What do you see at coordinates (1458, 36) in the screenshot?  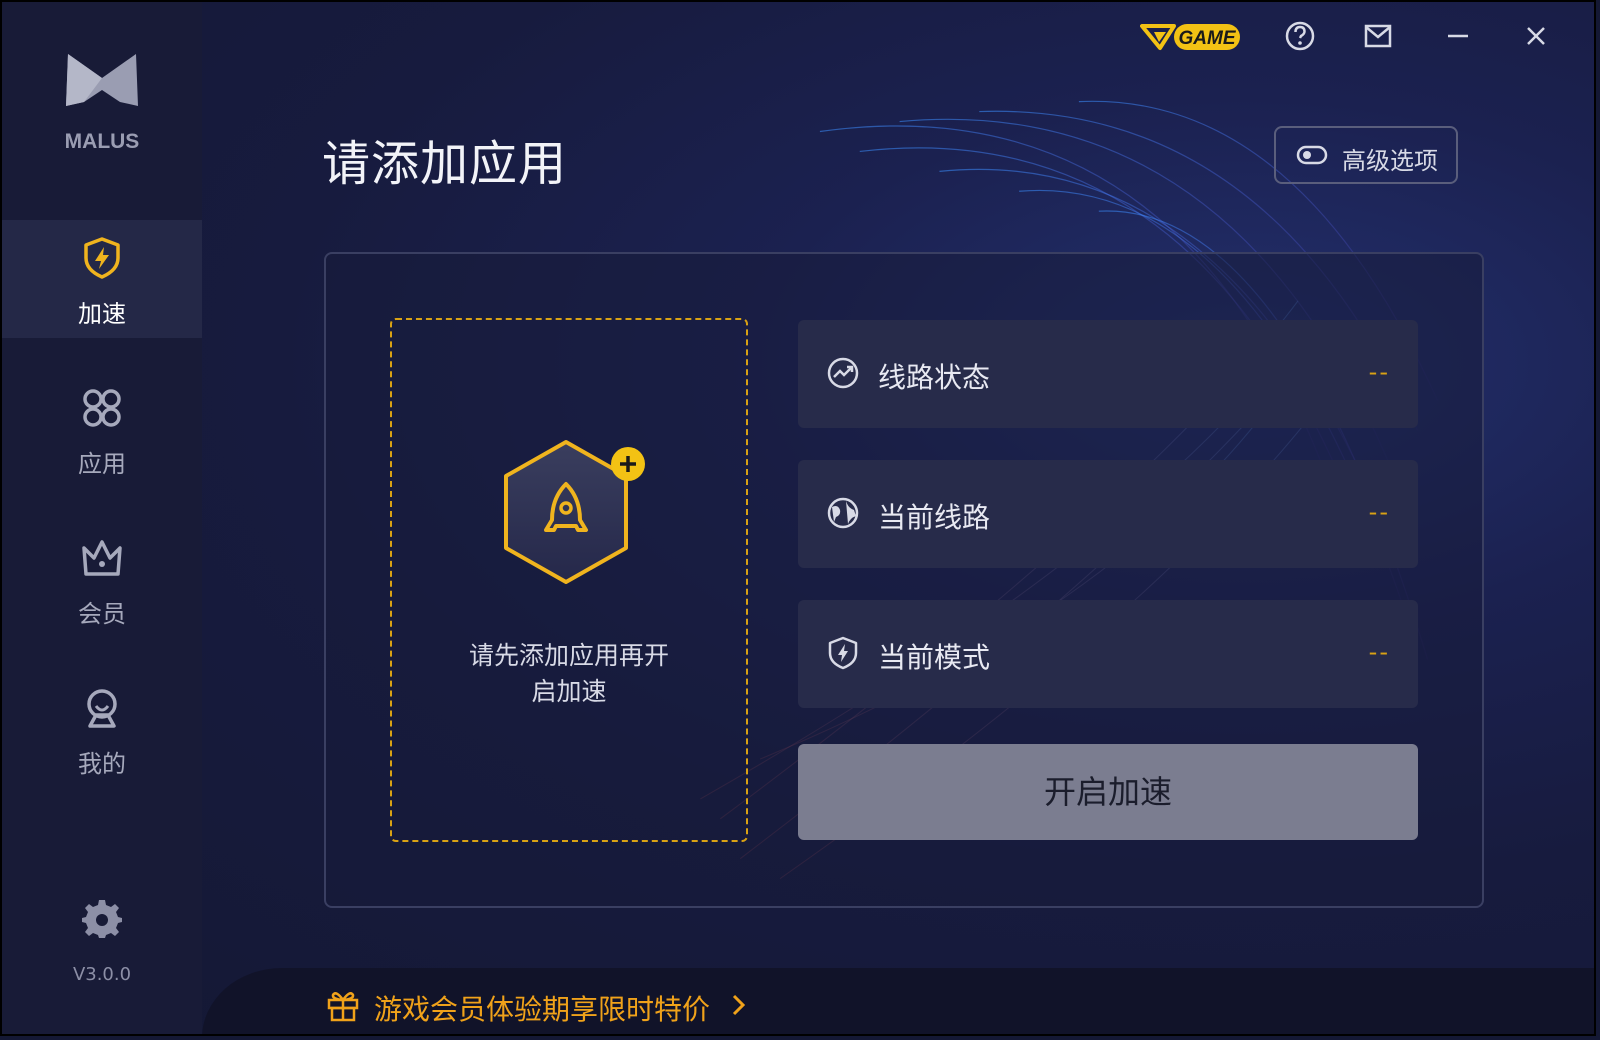 I see `minimize-icon` at bounding box center [1458, 36].